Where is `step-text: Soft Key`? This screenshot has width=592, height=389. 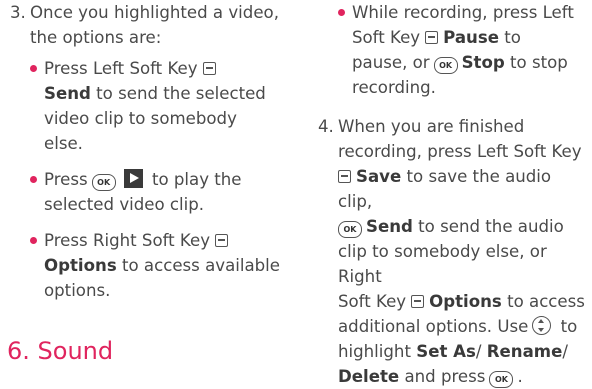 step-text: Soft Key is located at coordinates (372, 301).